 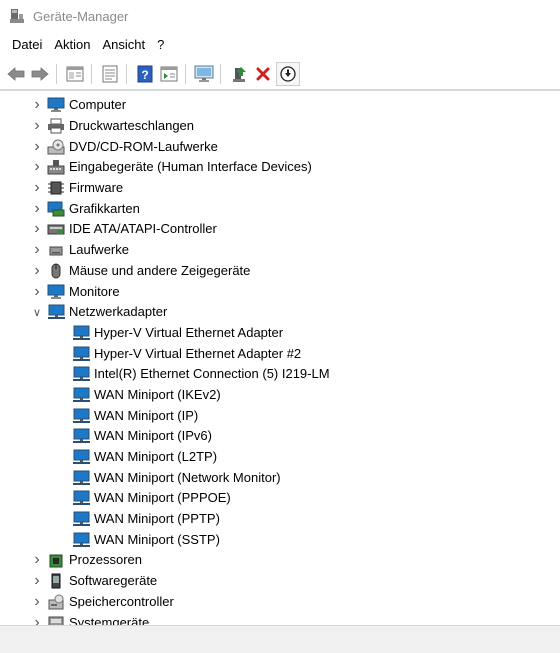 I want to click on menu-ansicht: Ansicht, so click(x=124, y=45).